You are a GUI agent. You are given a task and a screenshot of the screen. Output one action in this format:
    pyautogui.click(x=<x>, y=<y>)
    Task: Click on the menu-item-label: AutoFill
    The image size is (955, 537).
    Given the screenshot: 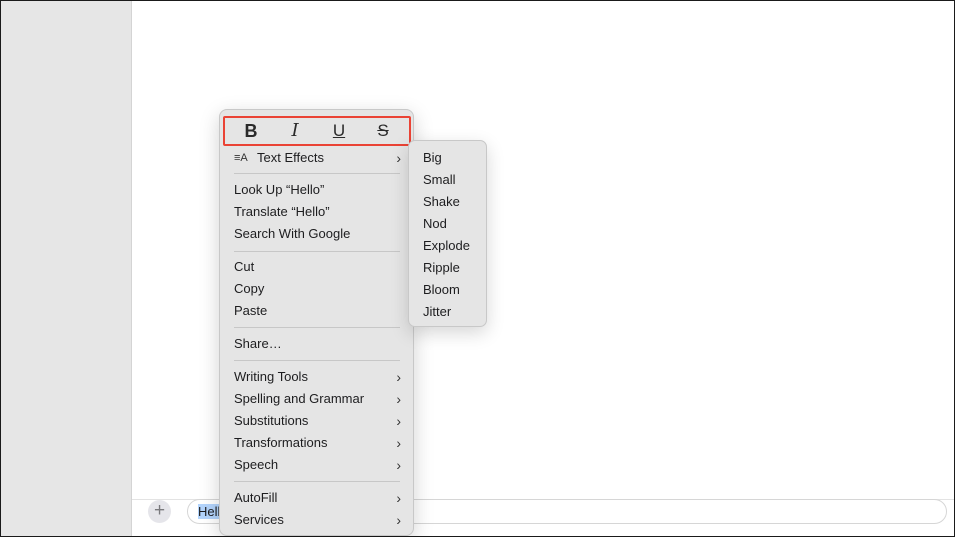 What is the action you would take?
    pyautogui.click(x=256, y=497)
    